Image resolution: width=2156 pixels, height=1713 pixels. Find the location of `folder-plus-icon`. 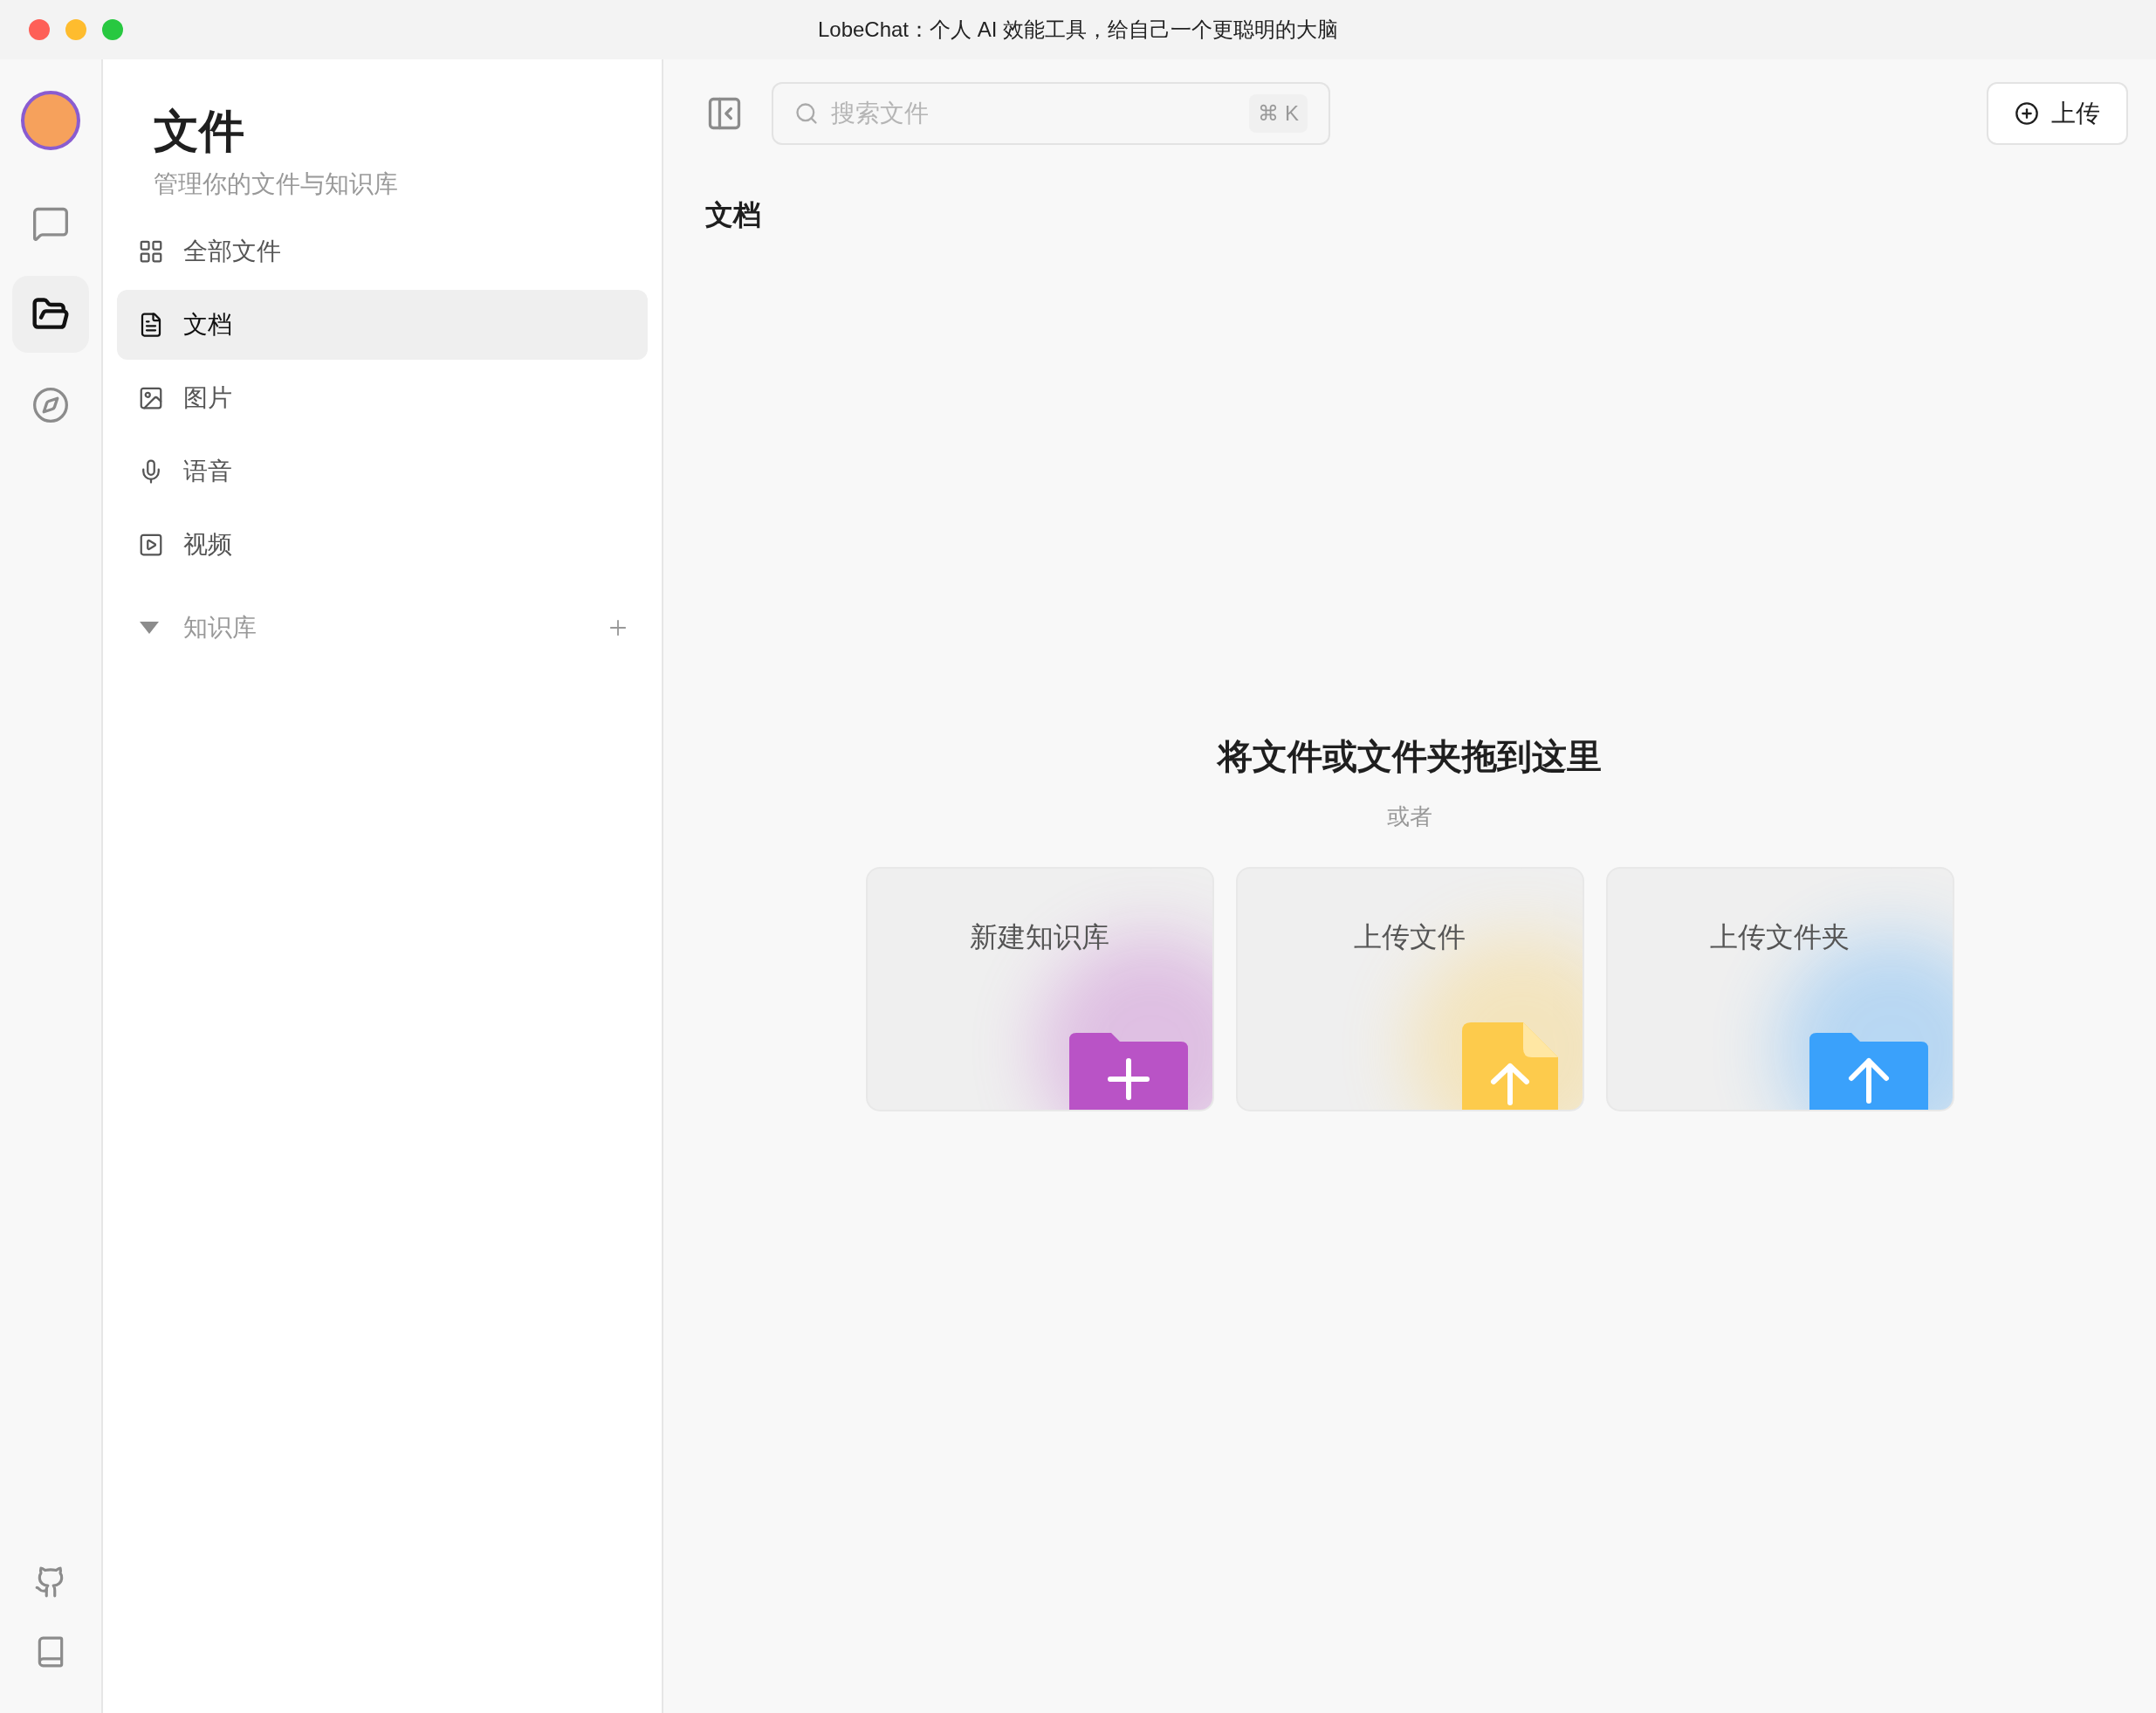

folder-plus-icon is located at coordinates (1128, 1071).